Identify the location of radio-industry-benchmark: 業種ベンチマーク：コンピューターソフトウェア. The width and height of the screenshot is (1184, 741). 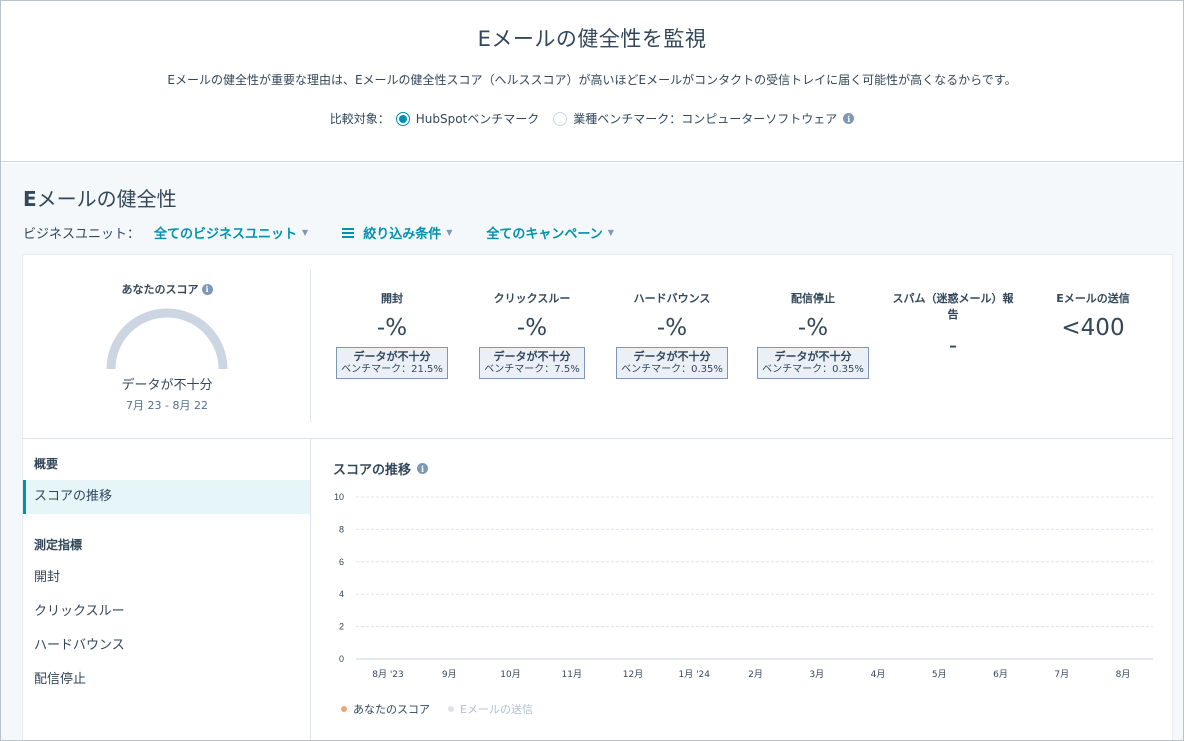
(695, 118).